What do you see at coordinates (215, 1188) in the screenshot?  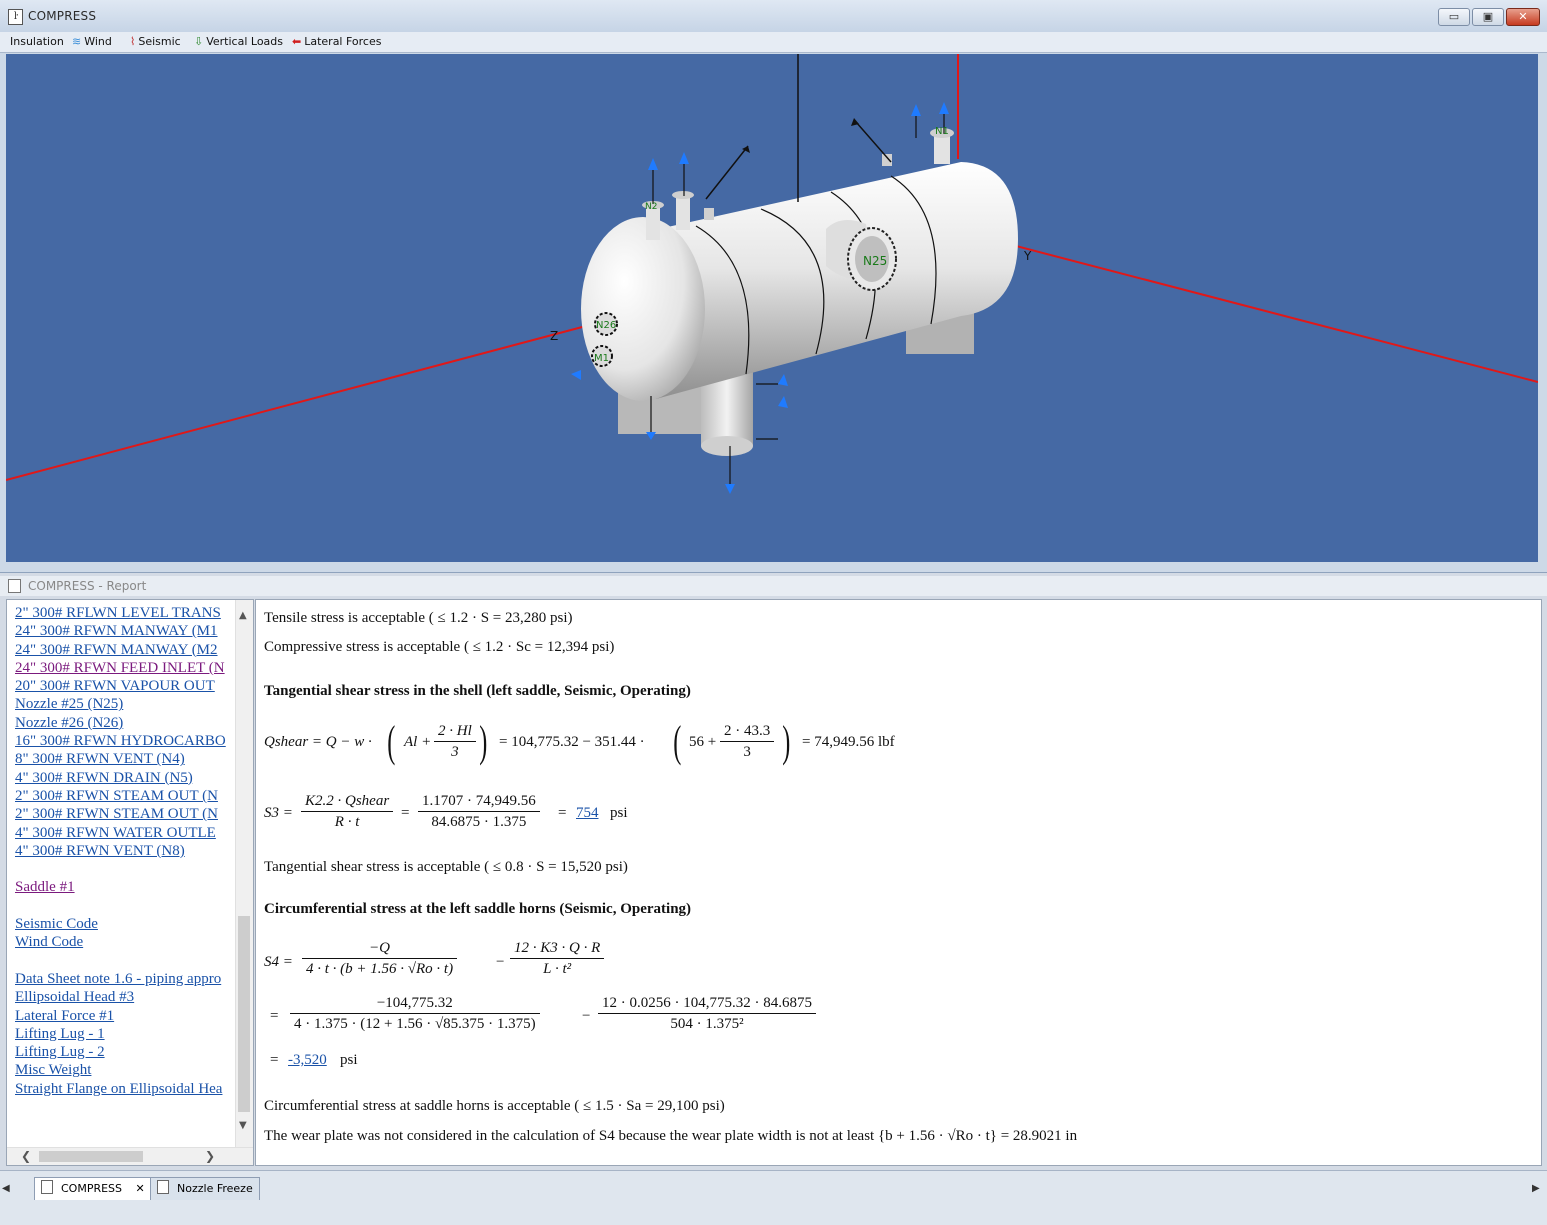 I see `tab-nozzle-freeze-label: Nozzle Freeze` at bounding box center [215, 1188].